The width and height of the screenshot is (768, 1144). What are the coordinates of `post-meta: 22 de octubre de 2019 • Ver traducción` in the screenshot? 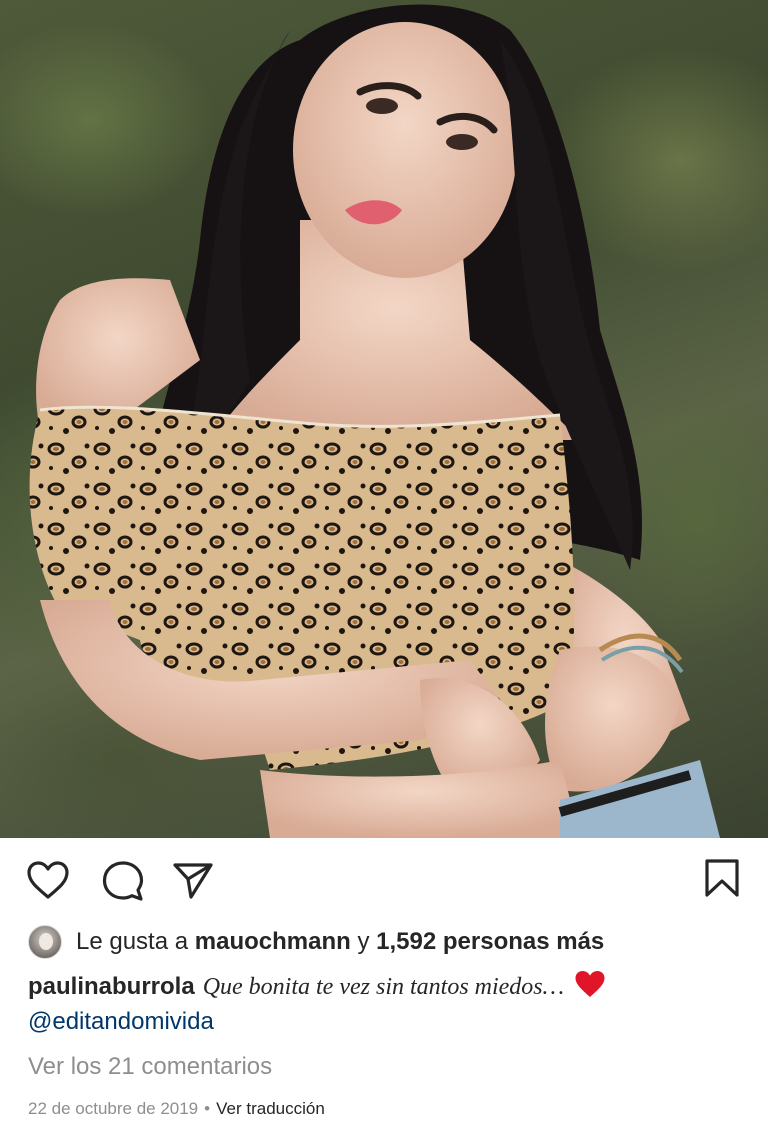 It's located at (176, 1109).